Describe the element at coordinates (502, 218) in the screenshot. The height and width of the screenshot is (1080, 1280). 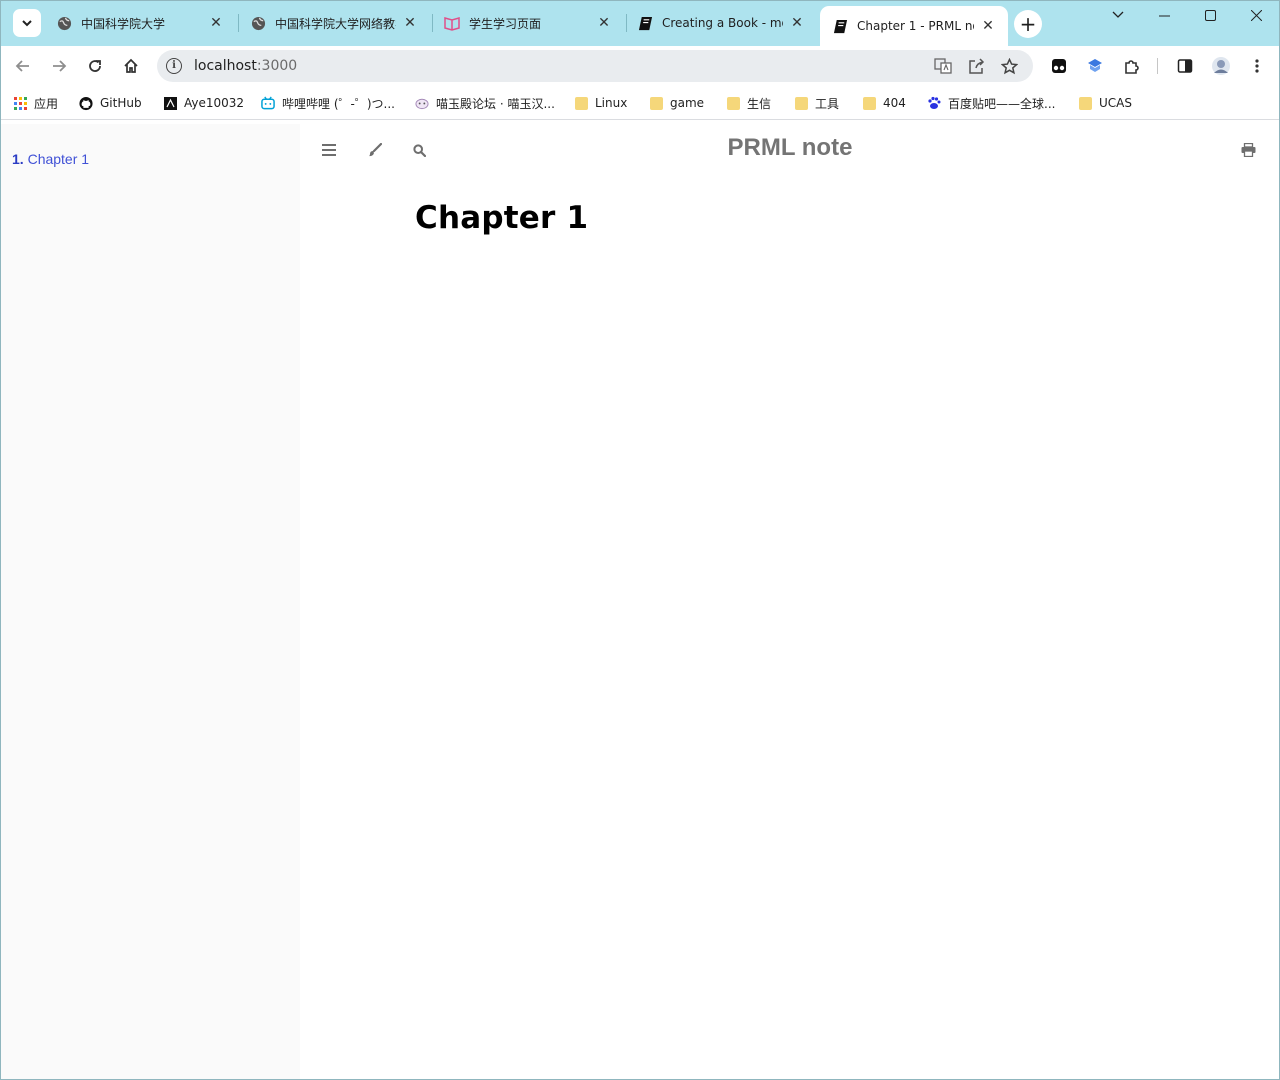
I see `chapter-heading: Chapter 1` at that location.